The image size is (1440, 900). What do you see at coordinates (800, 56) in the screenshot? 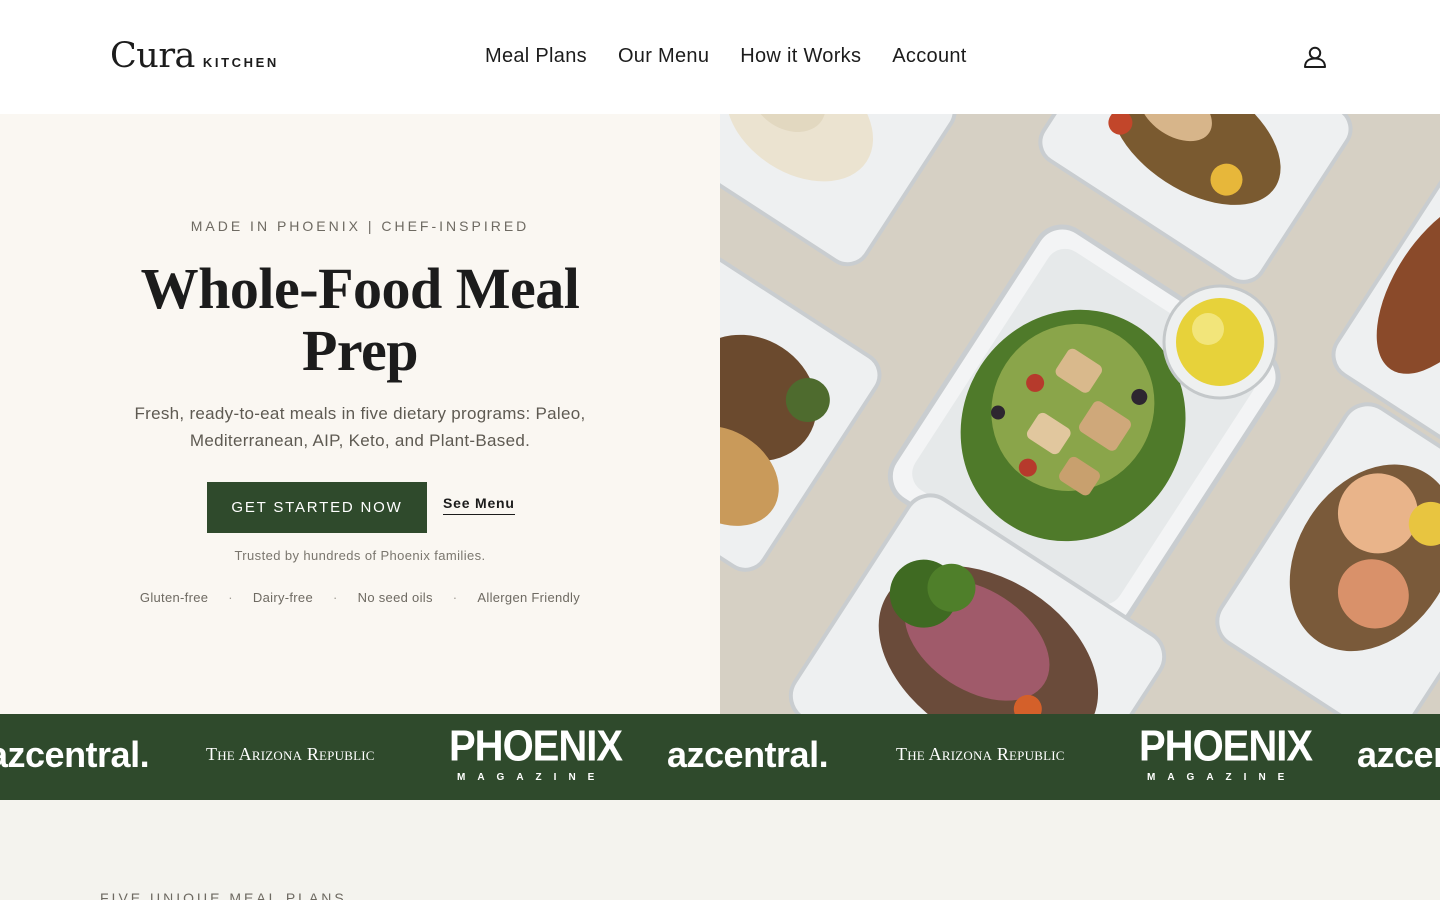
I see `nav-how-it-works: How it Works` at bounding box center [800, 56].